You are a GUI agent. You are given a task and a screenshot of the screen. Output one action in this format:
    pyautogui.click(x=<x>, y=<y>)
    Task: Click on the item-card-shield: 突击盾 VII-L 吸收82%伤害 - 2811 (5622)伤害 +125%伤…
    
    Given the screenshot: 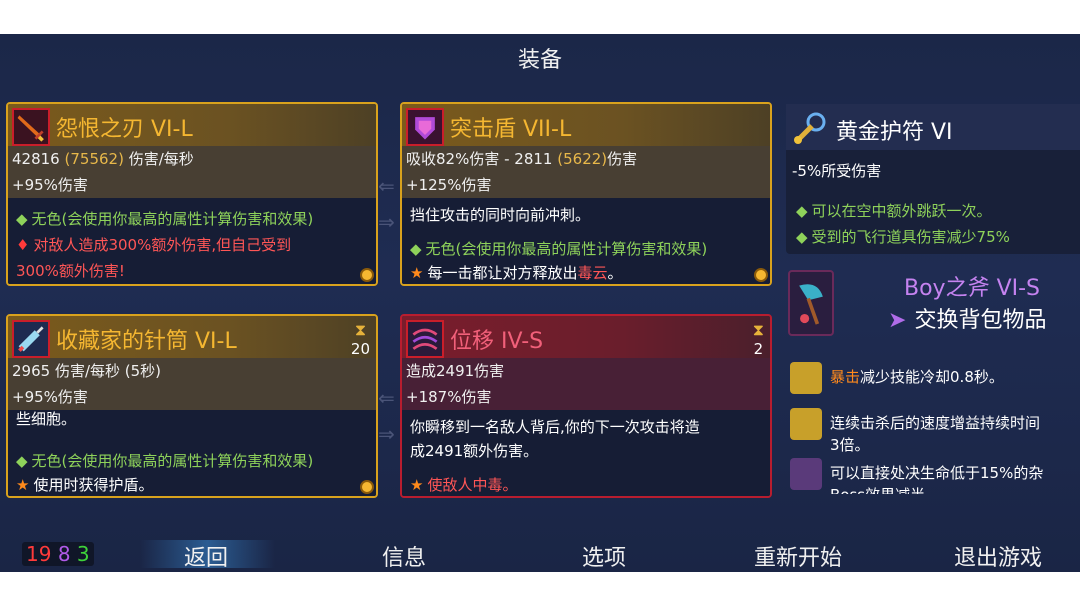 What is the action you would take?
    pyautogui.click(x=586, y=194)
    